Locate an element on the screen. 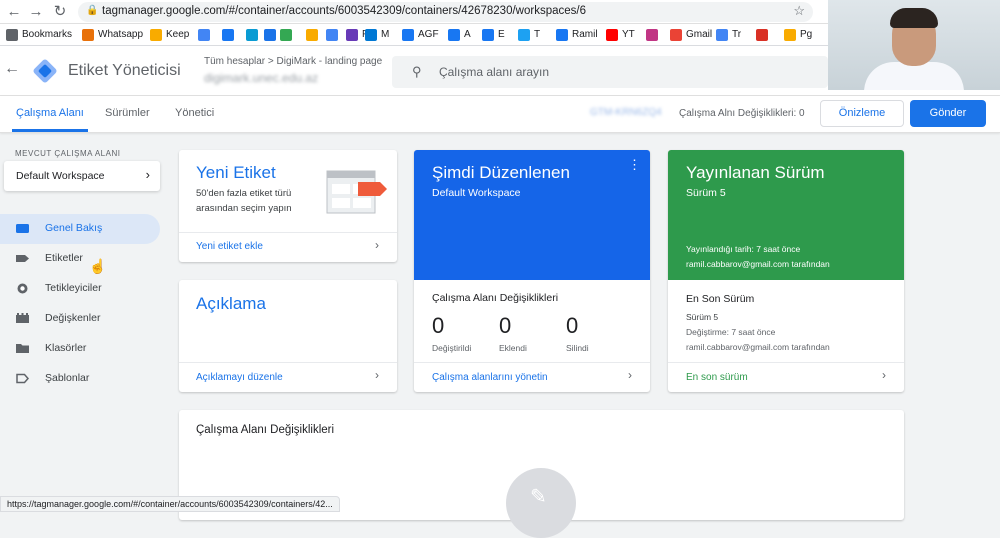 The height and width of the screenshot is (538, 1000). bookmark-14: E is located at coordinates (493, 35).